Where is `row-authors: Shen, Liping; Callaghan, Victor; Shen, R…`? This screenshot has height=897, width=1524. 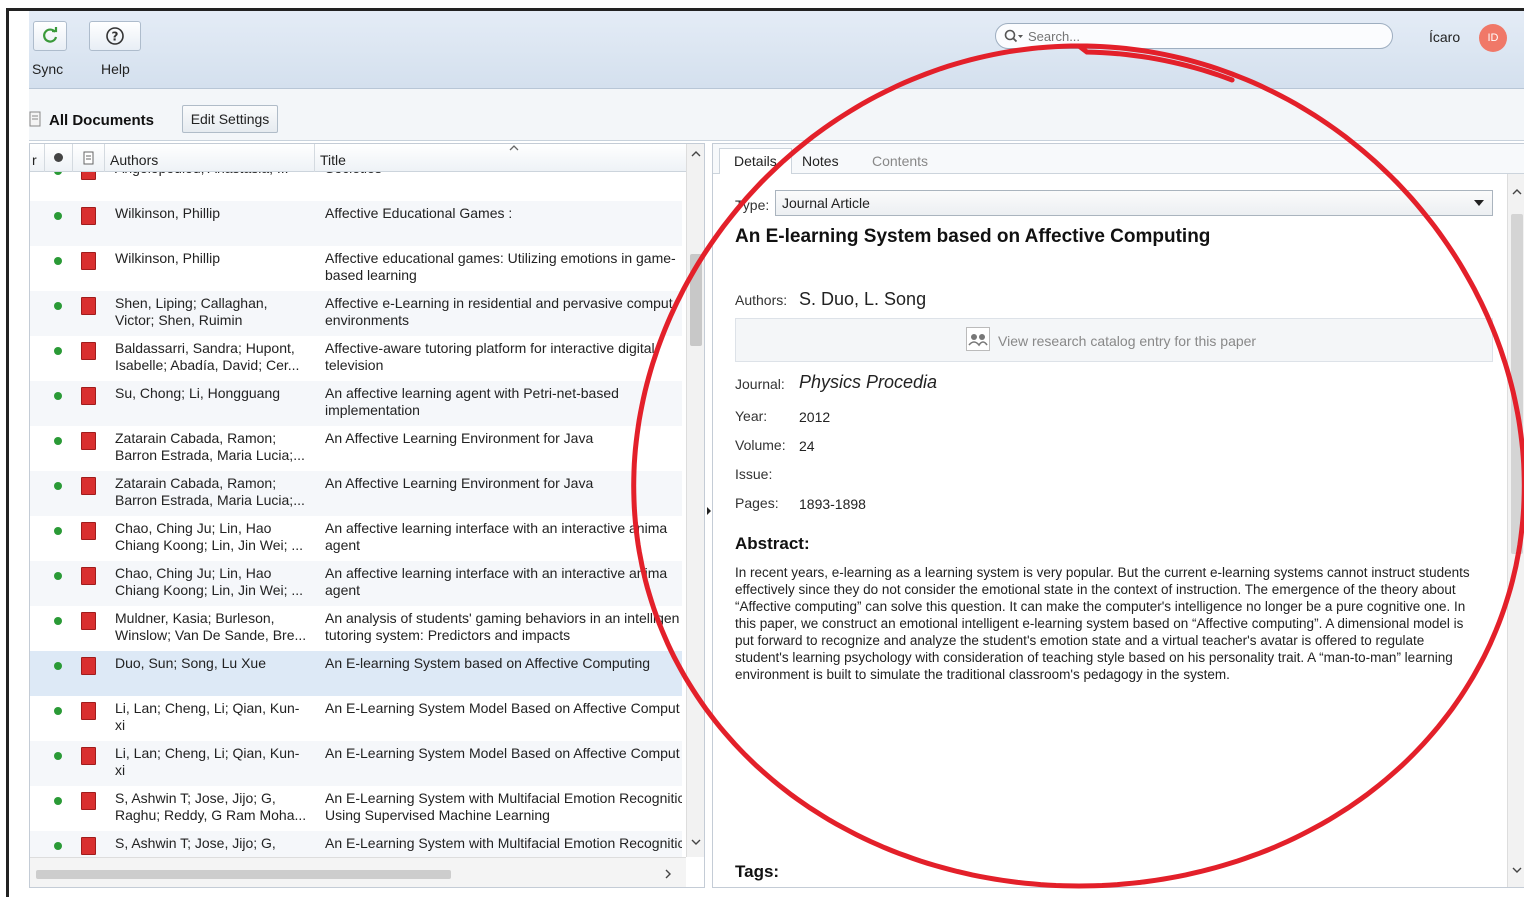
row-authors: Shen, Liping; Callaghan, Victor; Shen, R… is located at coordinates (191, 311).